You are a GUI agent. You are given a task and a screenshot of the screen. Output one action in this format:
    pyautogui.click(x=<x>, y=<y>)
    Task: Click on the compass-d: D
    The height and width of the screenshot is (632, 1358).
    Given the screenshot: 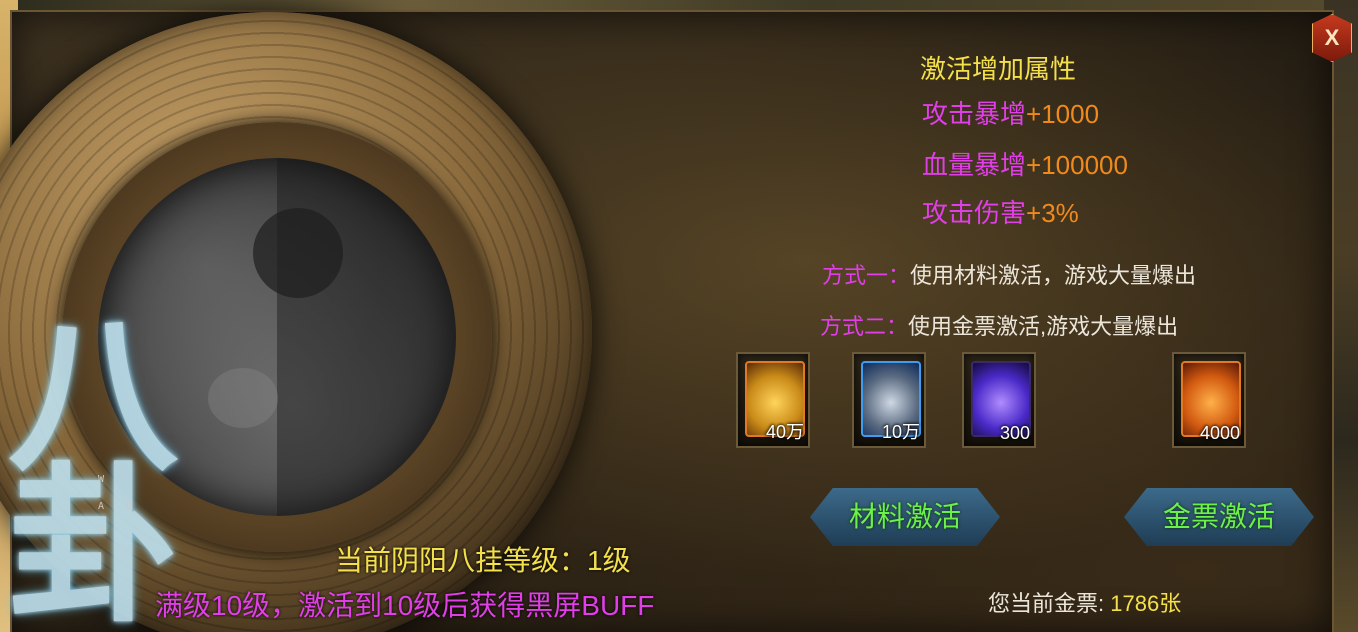 What is the action you would take?
    pyautogui.click(x=129, y=506)
    